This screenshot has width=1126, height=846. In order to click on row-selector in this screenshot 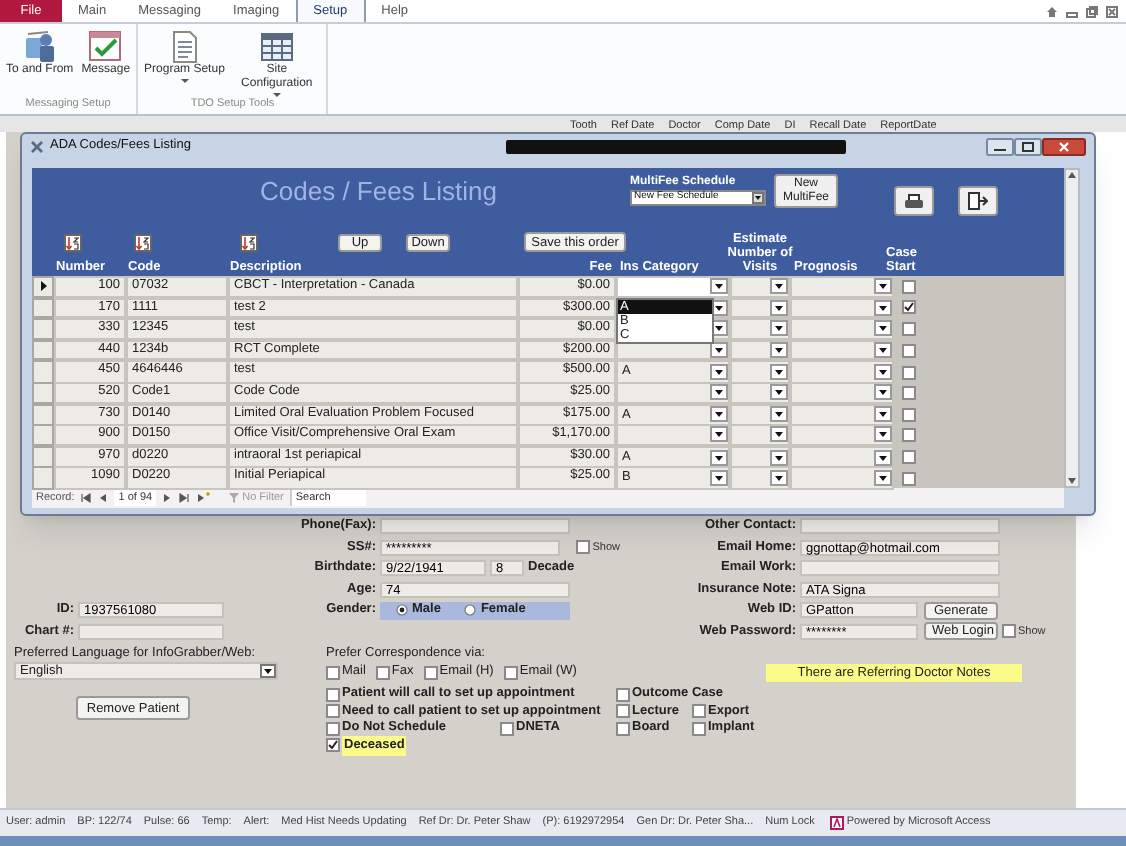, I will do `click(43, 287)`.